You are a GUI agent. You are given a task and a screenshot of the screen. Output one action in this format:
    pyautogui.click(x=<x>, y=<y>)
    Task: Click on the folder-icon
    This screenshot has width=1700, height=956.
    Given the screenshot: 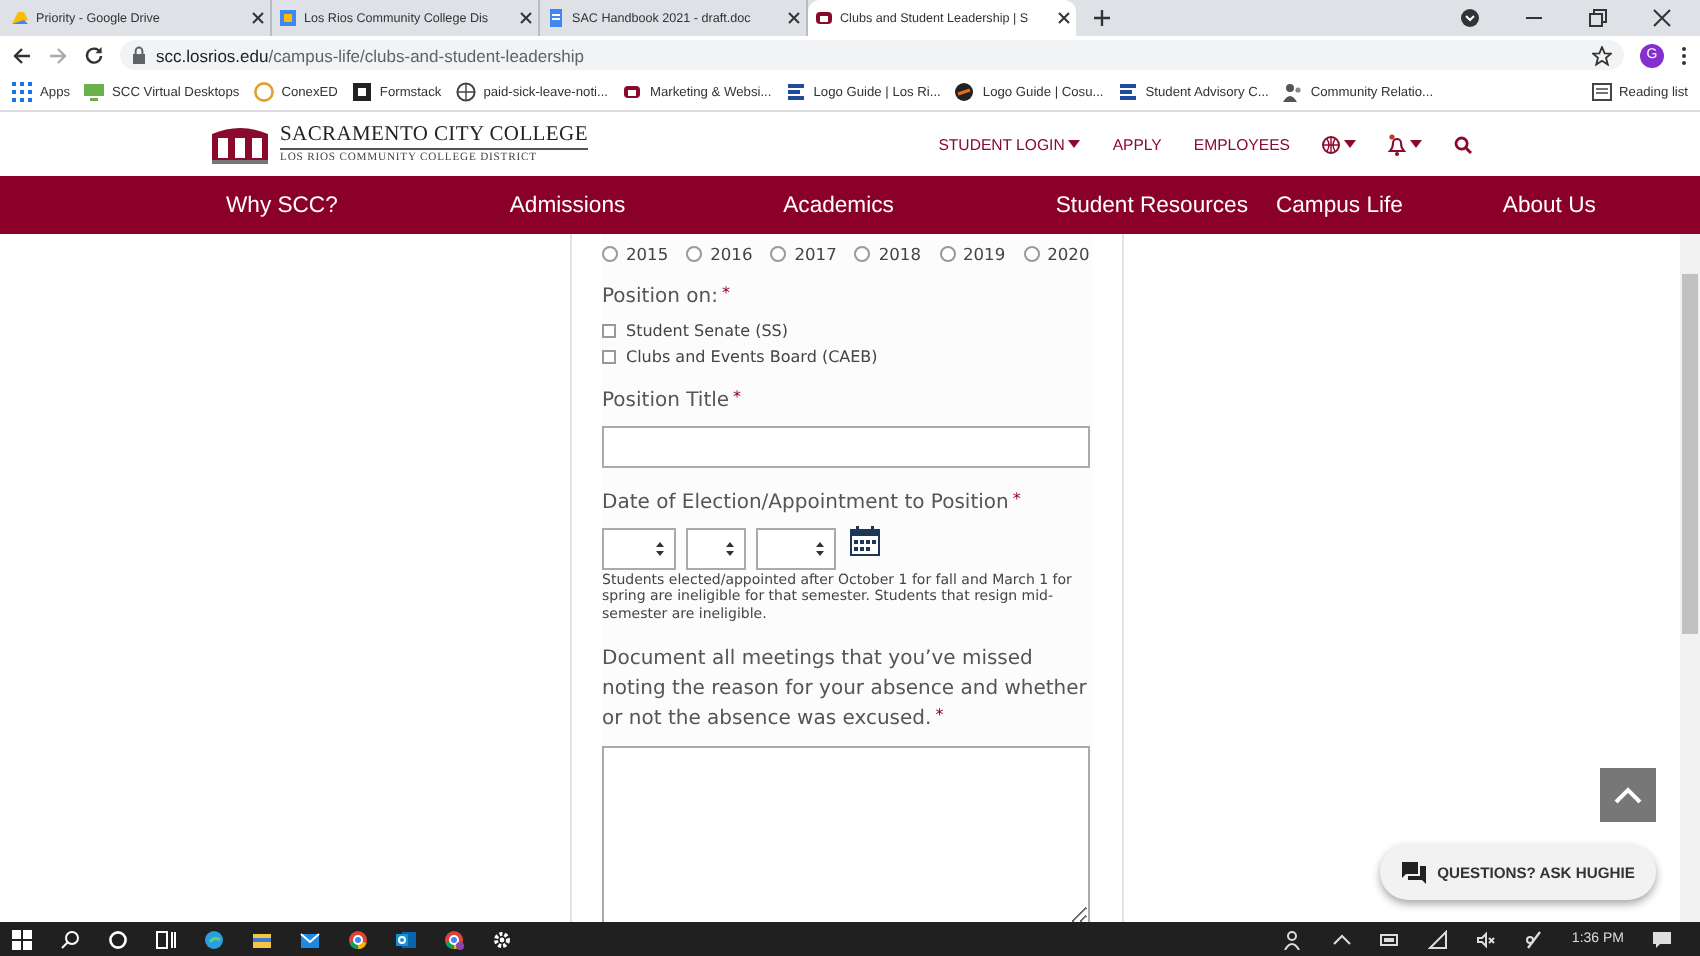 What is the action you would take?
    pyautogui.click(x=262, y=939)
    